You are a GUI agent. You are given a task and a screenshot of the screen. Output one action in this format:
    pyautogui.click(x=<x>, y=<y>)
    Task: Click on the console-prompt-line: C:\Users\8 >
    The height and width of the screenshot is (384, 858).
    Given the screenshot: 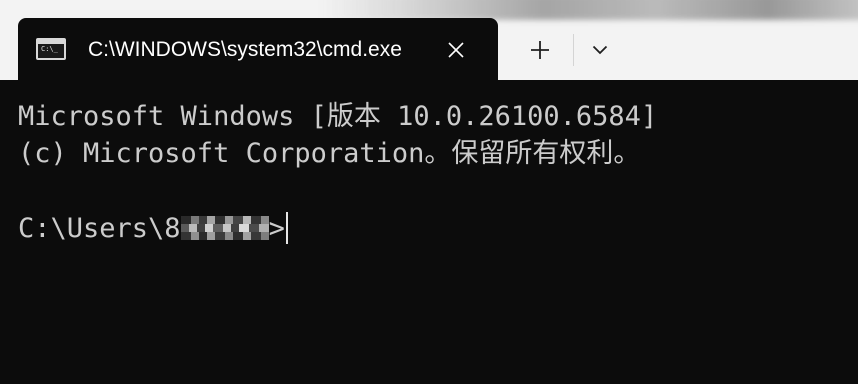 What is the action you would take?
    pyautogui.click(x=153, y=229)
    